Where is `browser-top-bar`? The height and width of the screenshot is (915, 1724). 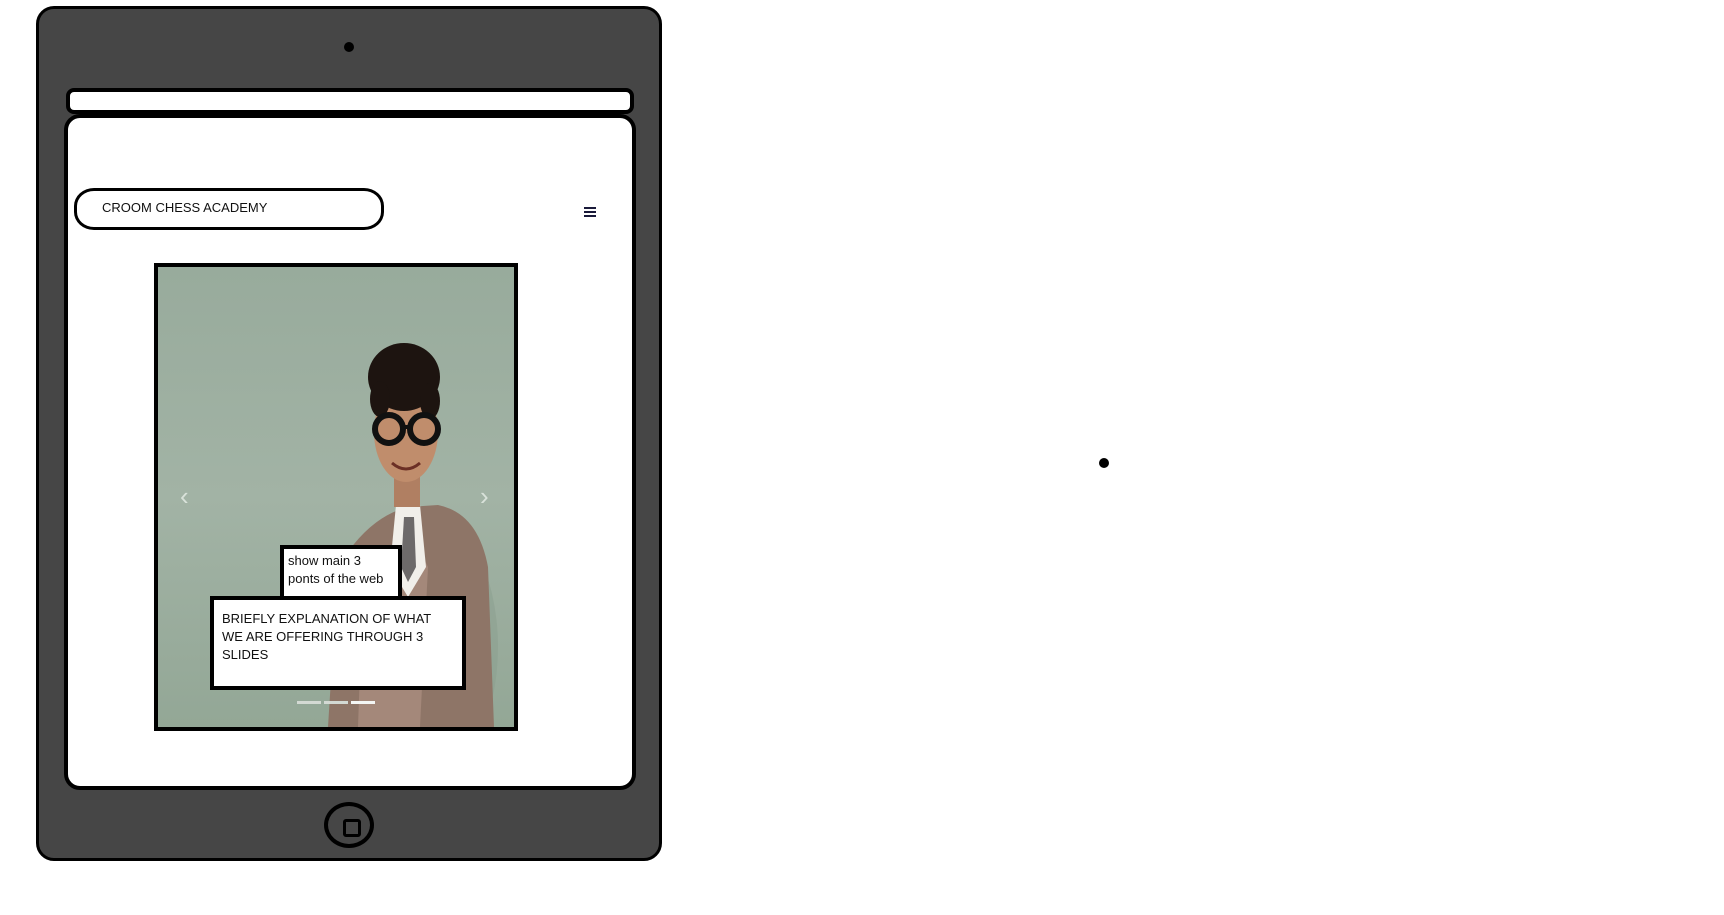 browser-top-bar is located at coordinates (350, 101).